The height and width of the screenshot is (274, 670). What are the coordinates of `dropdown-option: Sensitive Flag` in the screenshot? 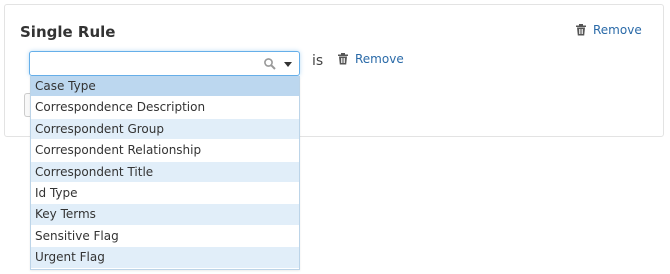 It's located at (165, 236).